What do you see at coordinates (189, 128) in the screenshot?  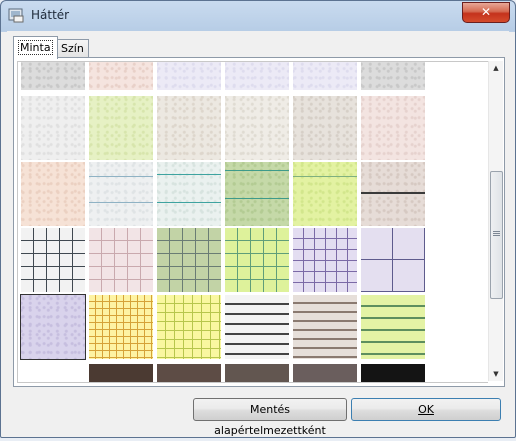 I see `pattern-tile-paper-beige` at bounding box center [189, 128].